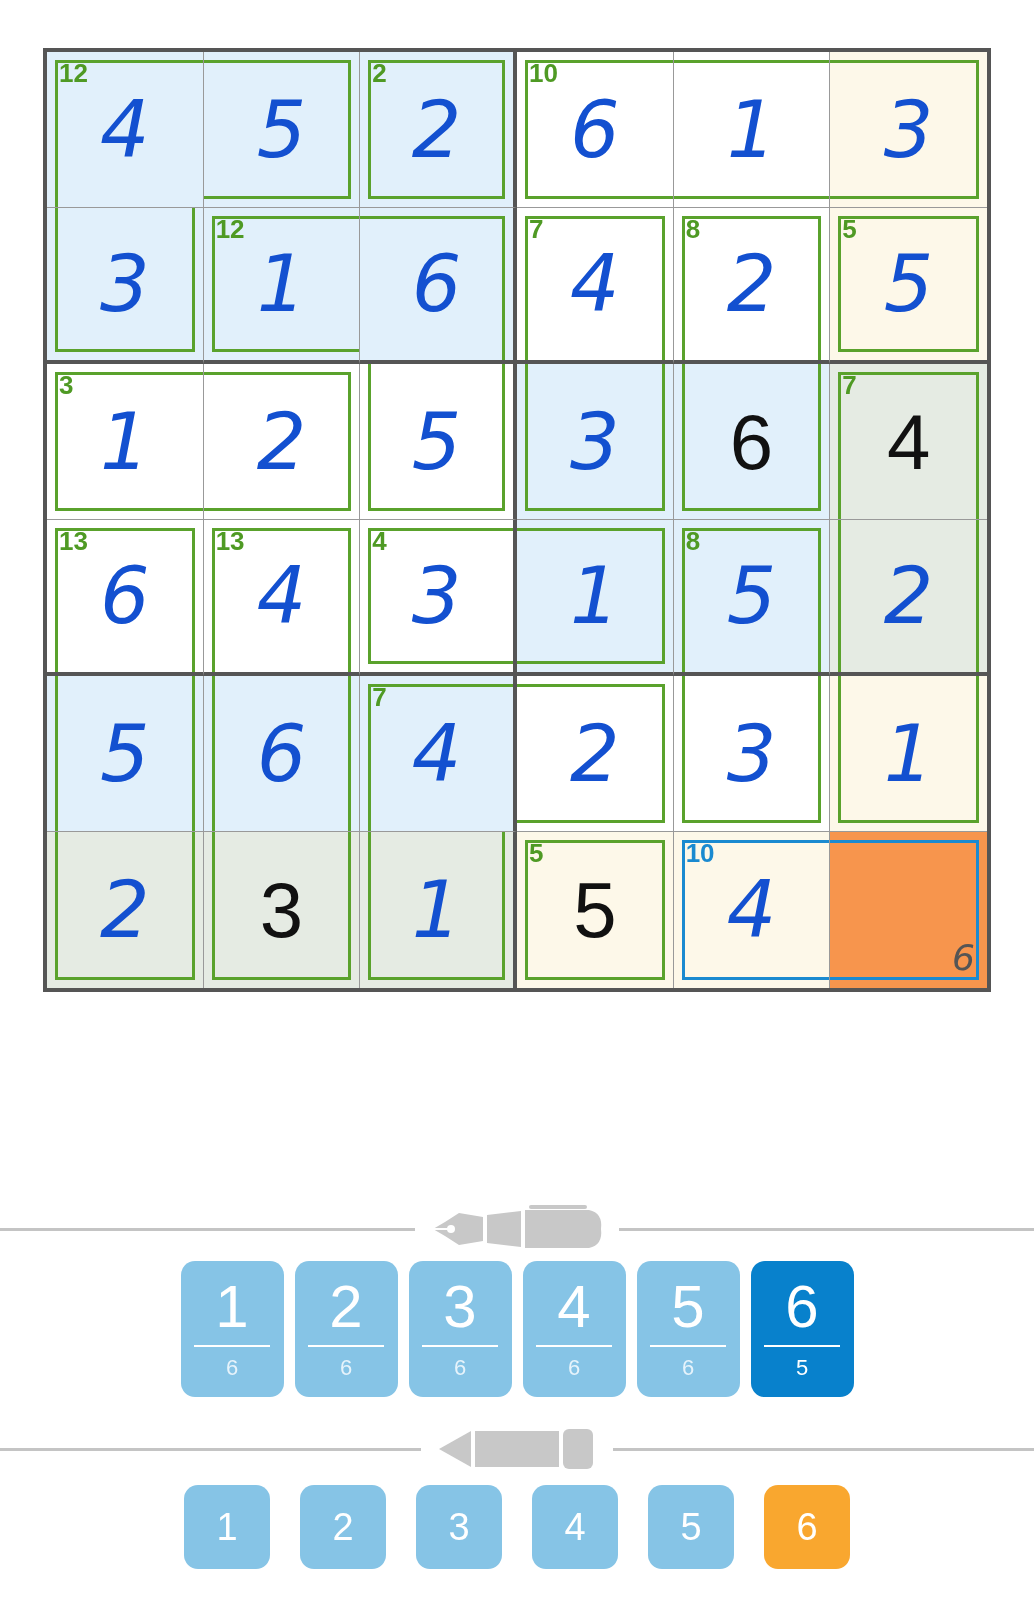  I want to click on grid-cell: 13 6, so click(125, 598).